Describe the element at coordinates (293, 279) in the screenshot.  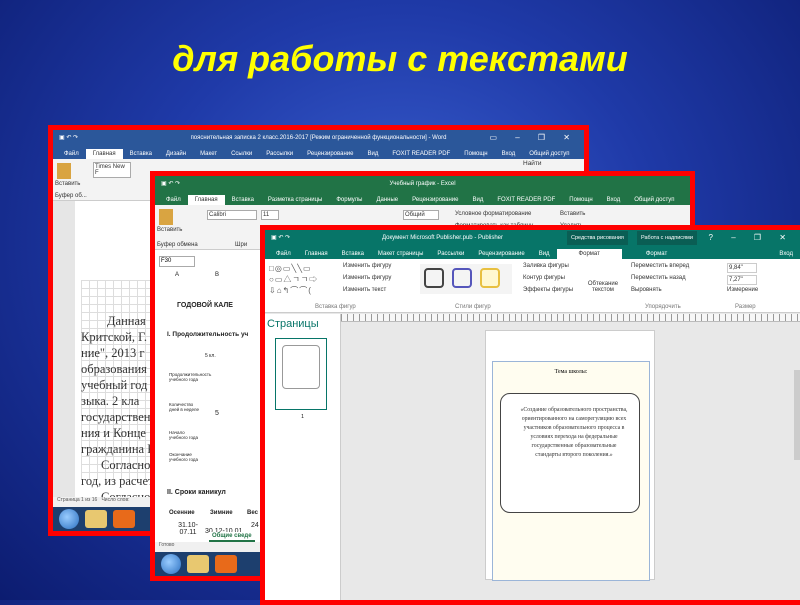
I see `shapes-gallery: □◎▭╲╲▭ ○▭△ㄱㄱ⇨ ⇩⌂↰⌒⌒(` at that location.